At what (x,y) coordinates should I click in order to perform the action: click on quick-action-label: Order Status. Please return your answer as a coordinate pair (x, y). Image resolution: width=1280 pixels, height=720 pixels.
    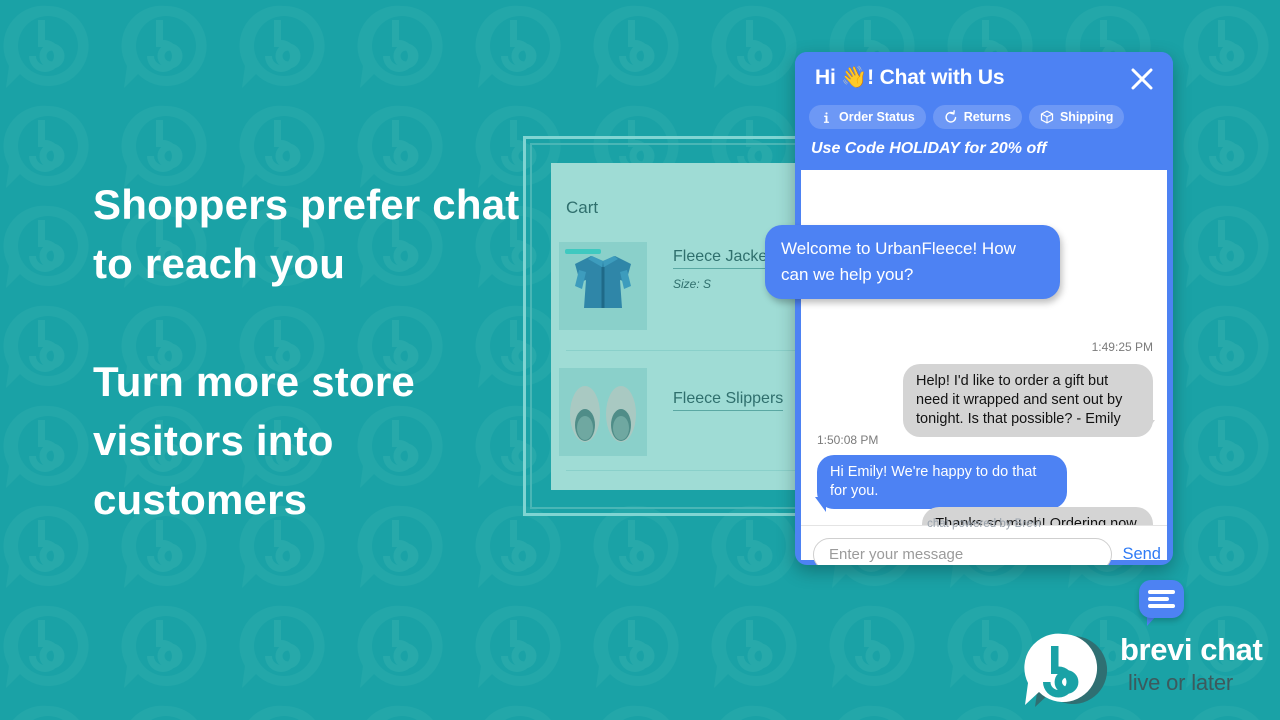
    Looking at the image, I should click on (877, 117).